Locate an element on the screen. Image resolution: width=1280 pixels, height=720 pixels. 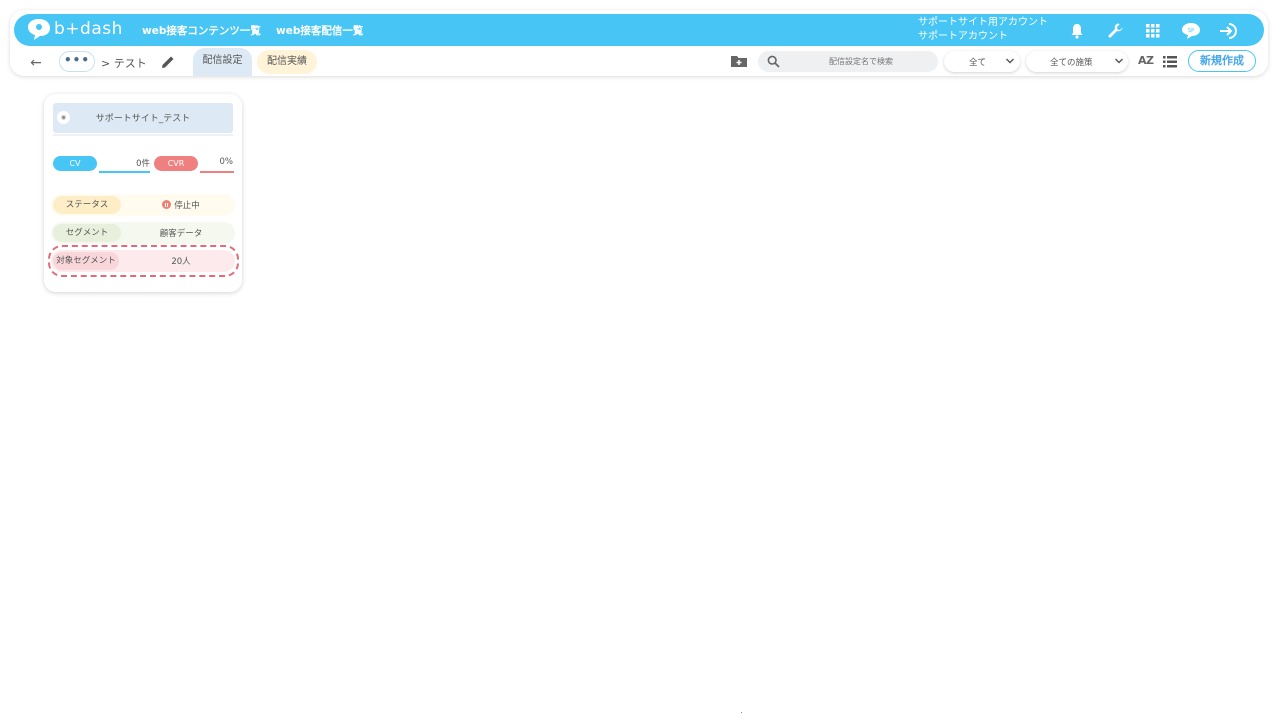
apps-grid-icon is located at coordinates (1153, 31).